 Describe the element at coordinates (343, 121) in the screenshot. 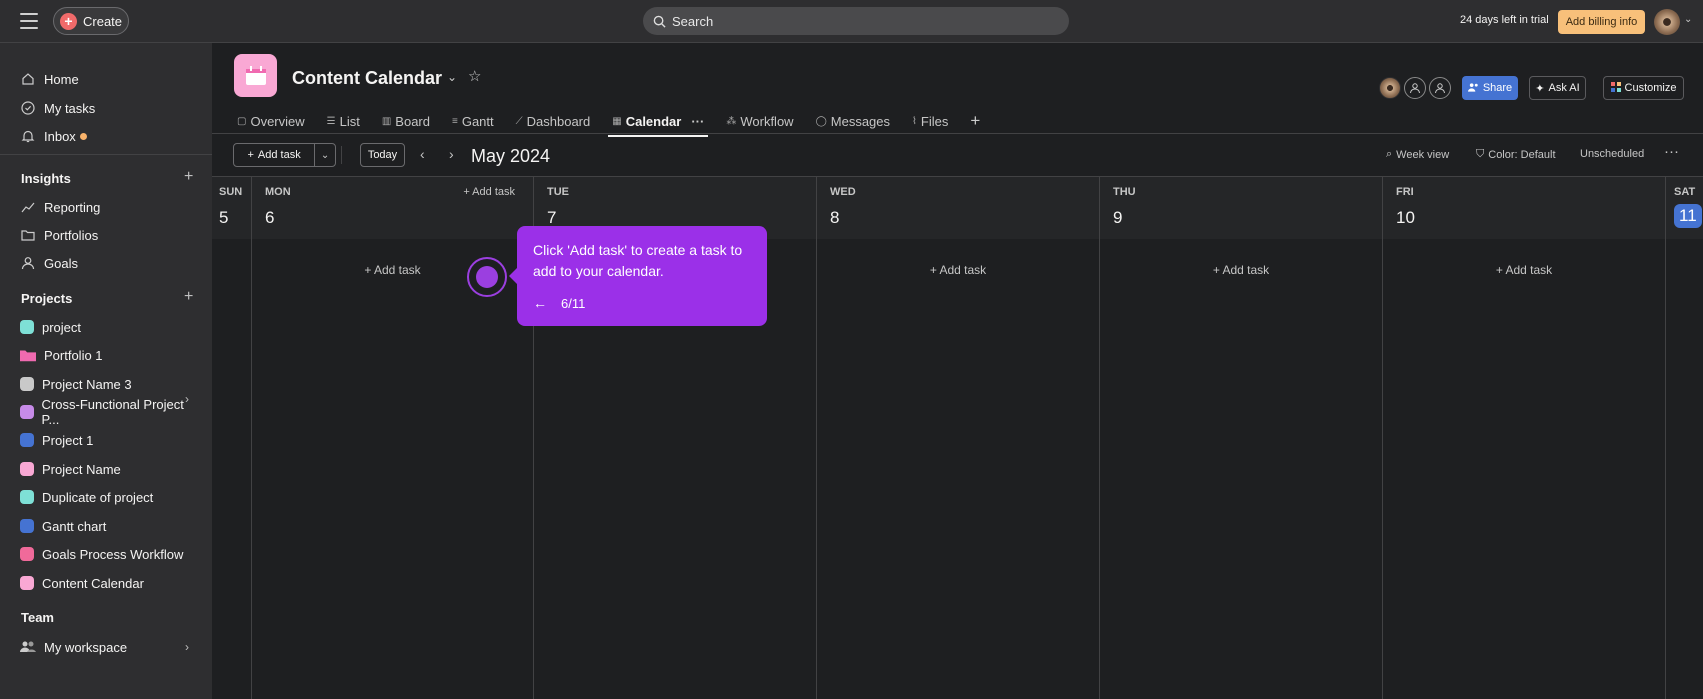

I see `tab-list: ☰ List` at that location.